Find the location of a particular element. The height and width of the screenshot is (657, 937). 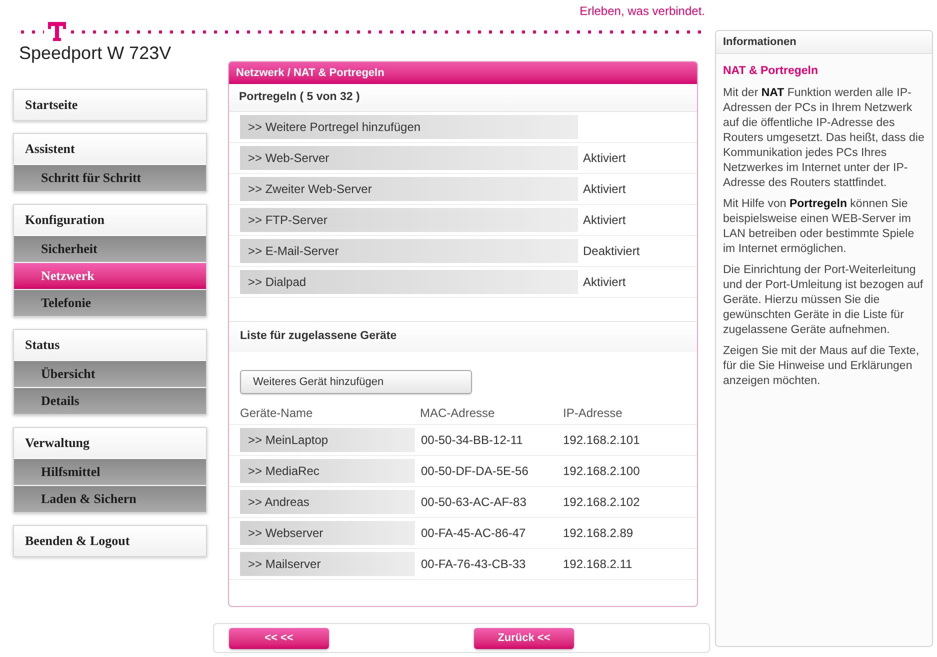

nav-button: << << is located at coordinates (279, 638).